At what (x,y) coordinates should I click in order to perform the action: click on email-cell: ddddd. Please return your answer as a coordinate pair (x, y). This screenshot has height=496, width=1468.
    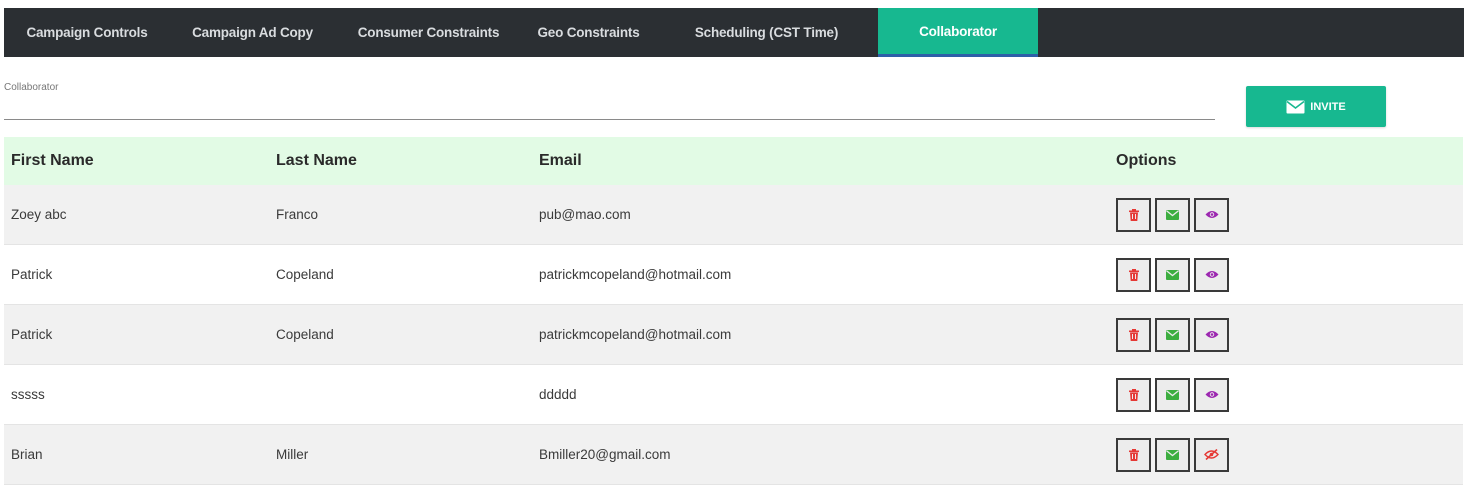
    Looking at the image, I should click on (558, 394).